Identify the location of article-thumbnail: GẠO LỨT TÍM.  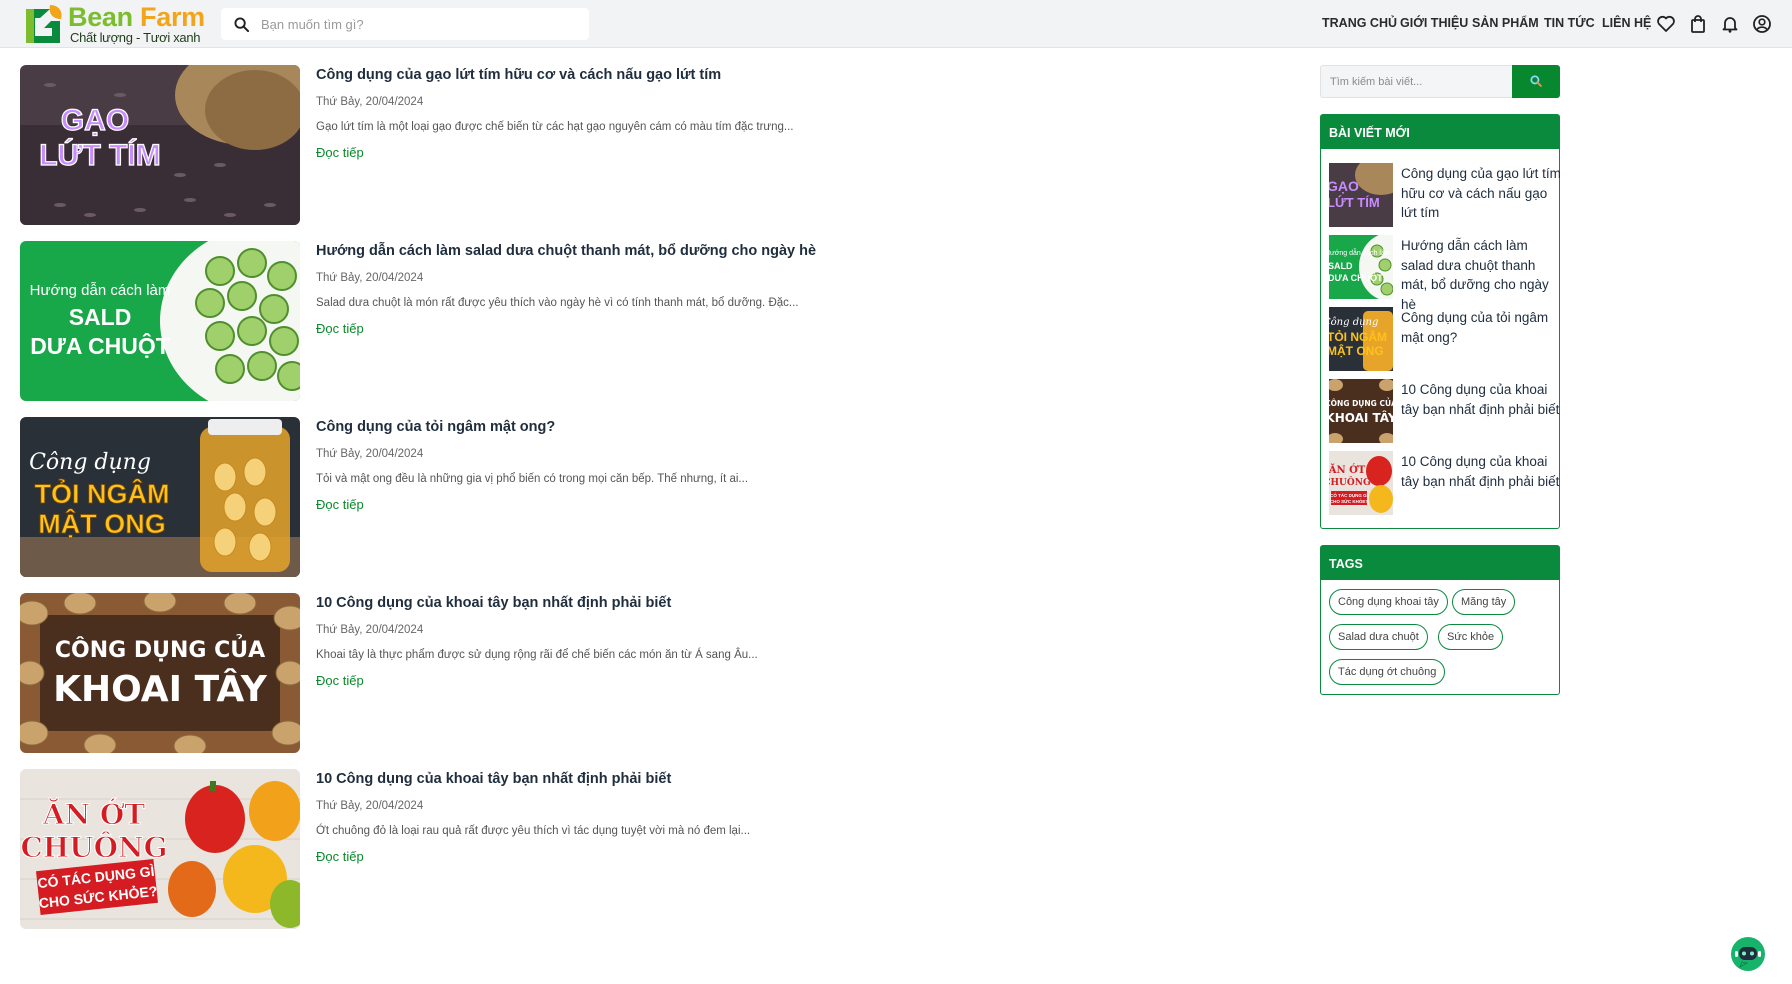
(160, 145).